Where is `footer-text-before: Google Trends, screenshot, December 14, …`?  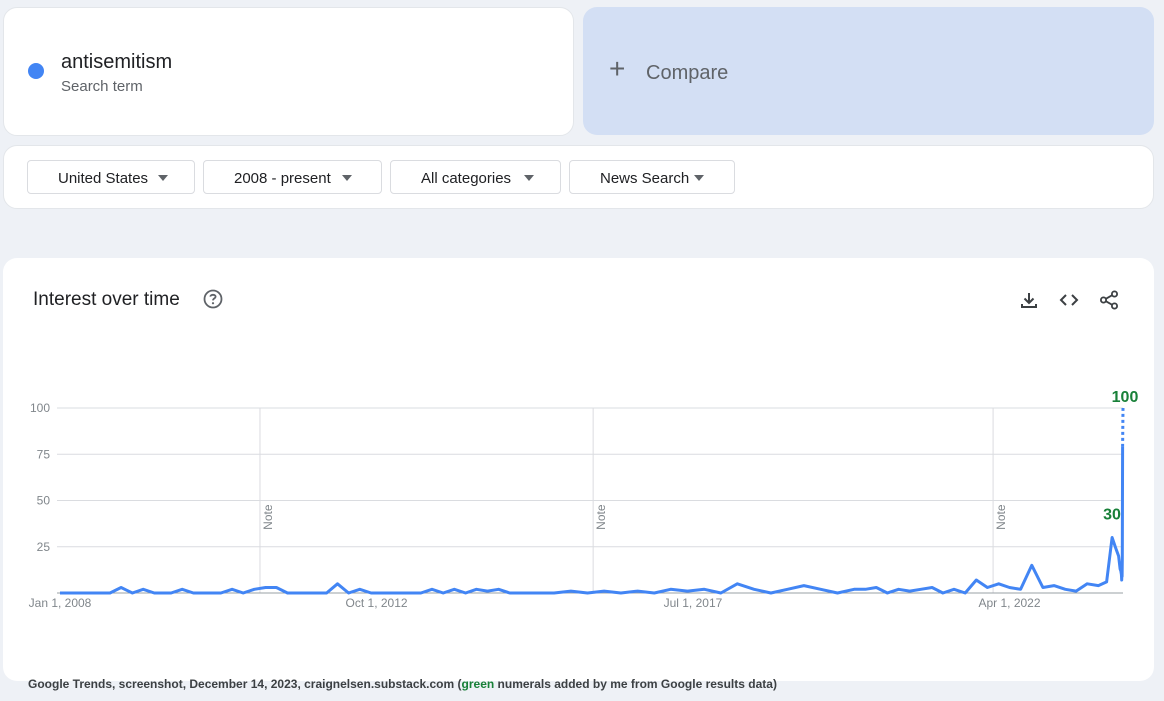 footer-text-before: Google Trends, screenshot, December 14, … is located at coordinates (245, 684).